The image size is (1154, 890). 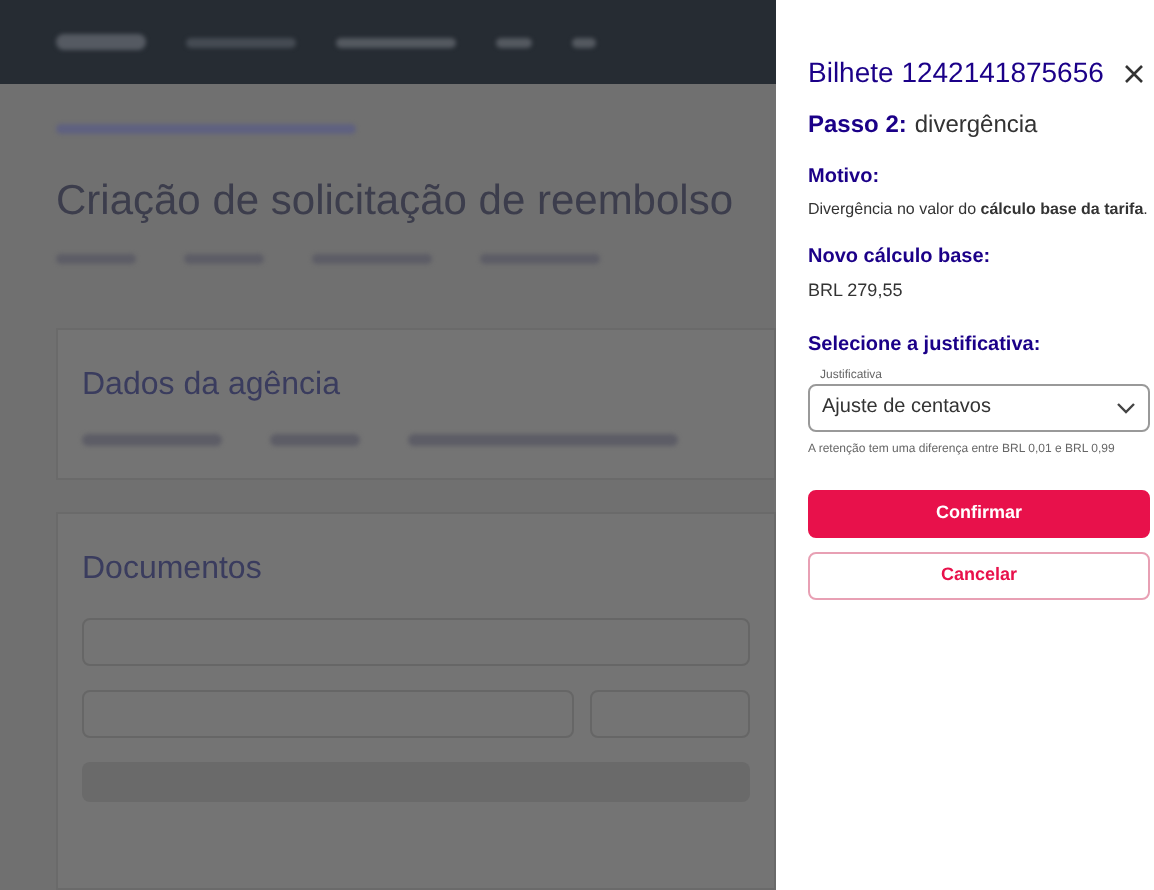 What do you see at coordinates (1126, 407) in the screenshot?
I see `chevron-down-icon` at bounding box center [1126, 407].